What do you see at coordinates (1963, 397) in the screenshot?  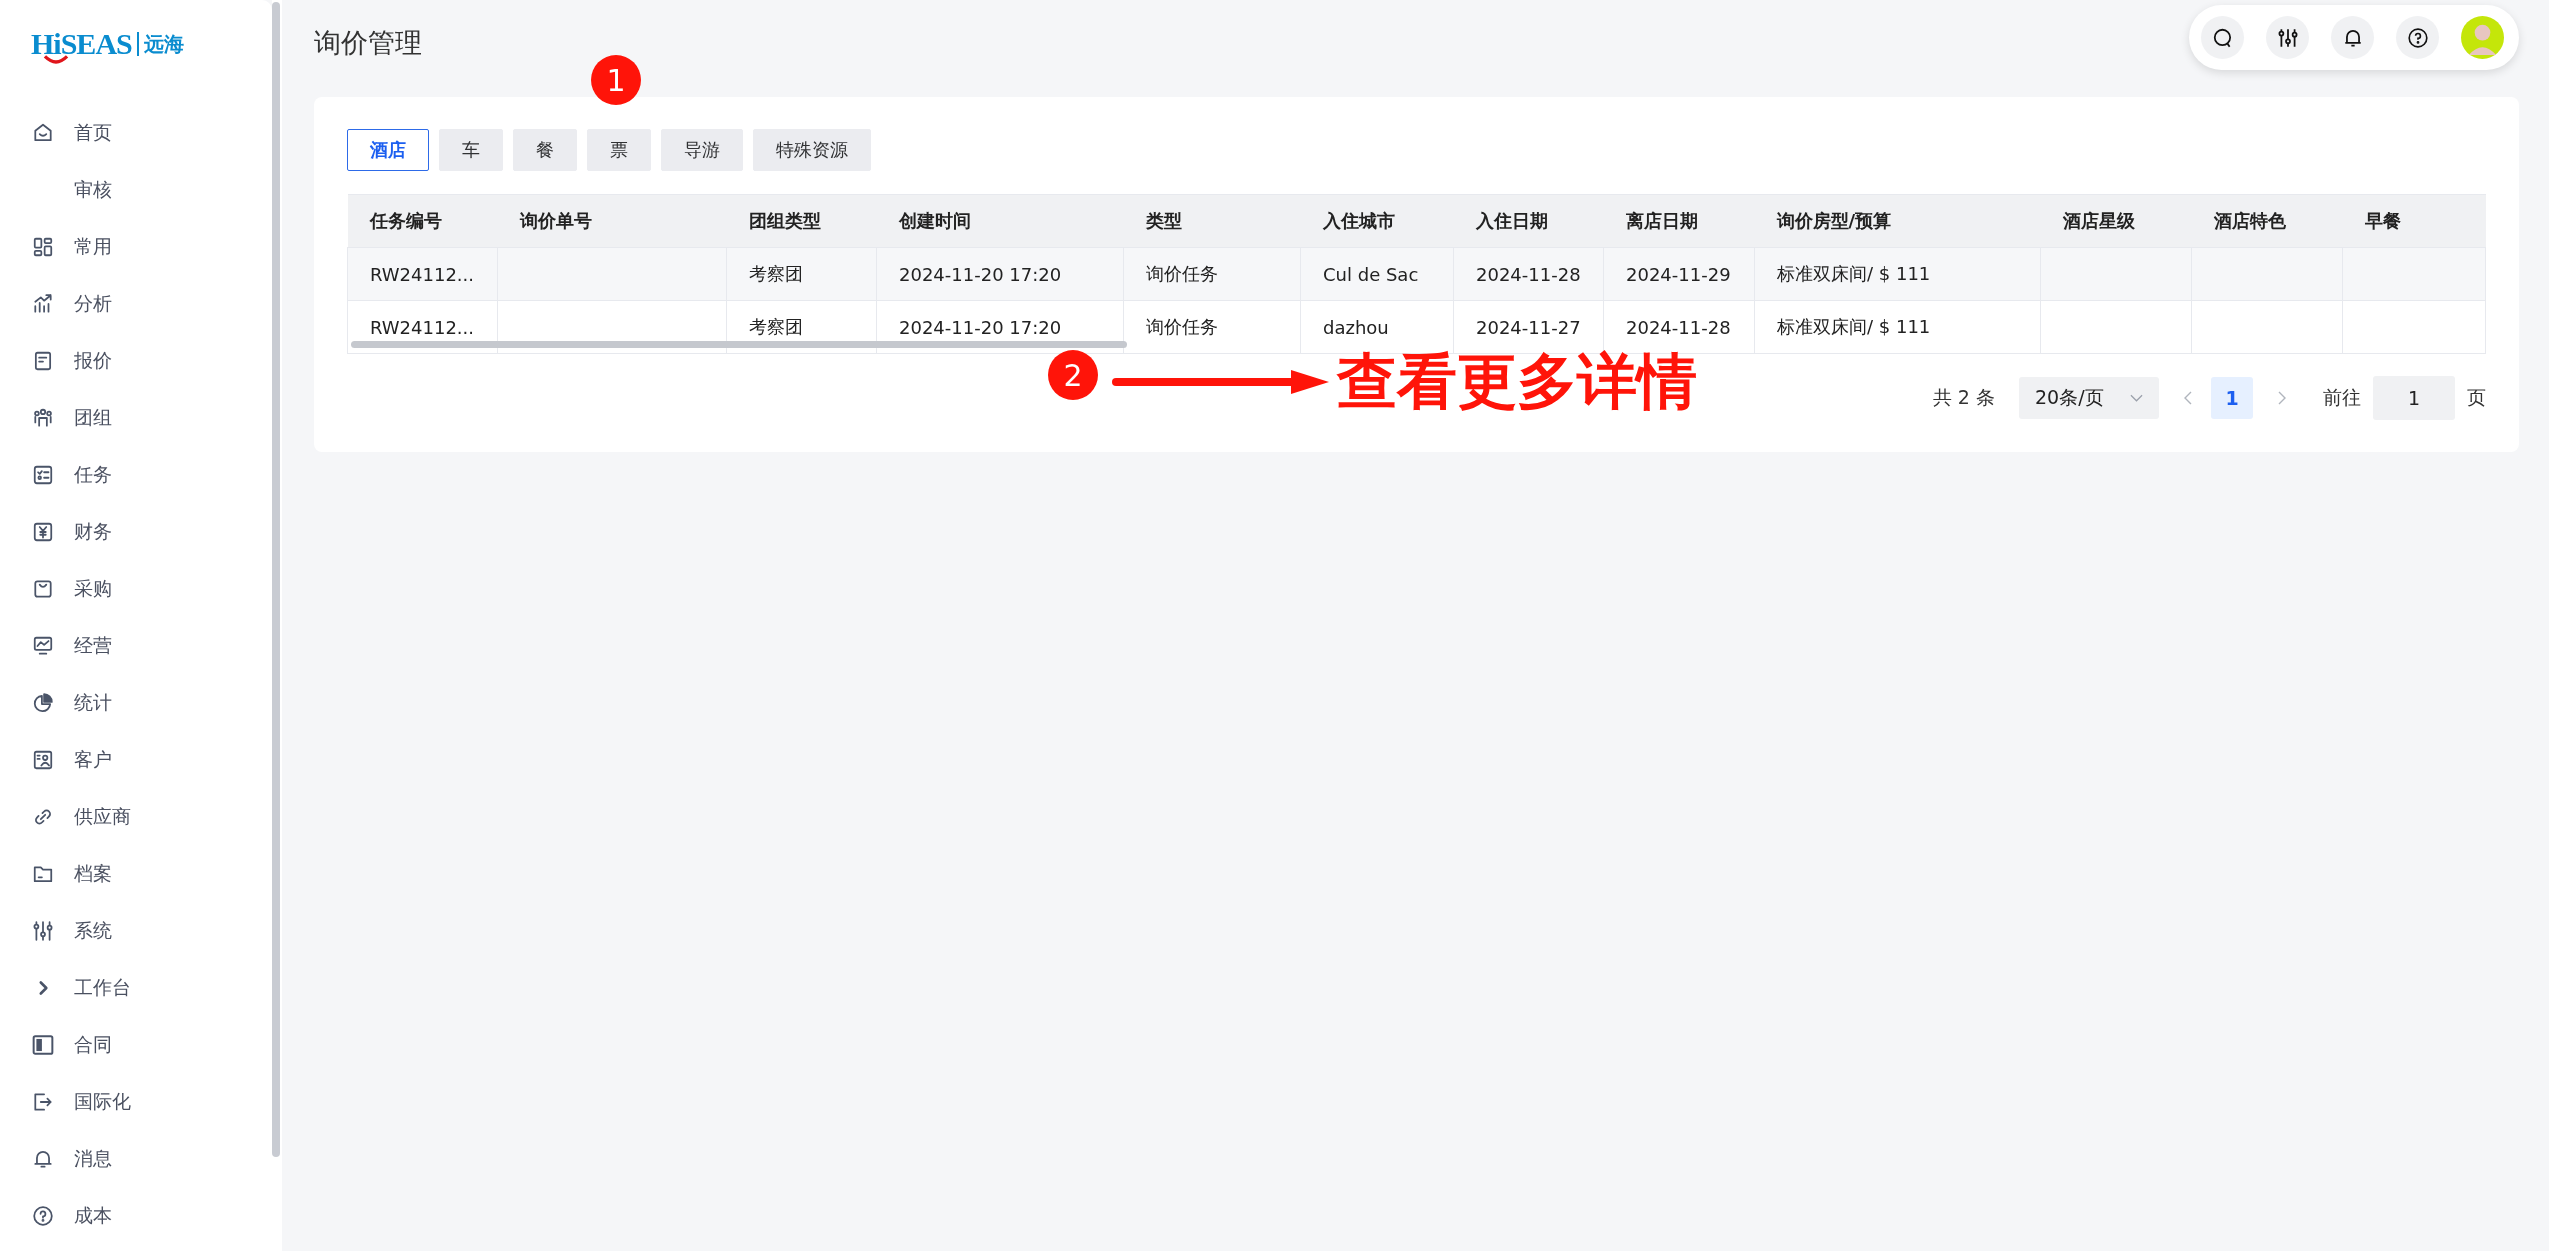 I see `total-count: 共 2 条` at bounding box center [1963, 397].